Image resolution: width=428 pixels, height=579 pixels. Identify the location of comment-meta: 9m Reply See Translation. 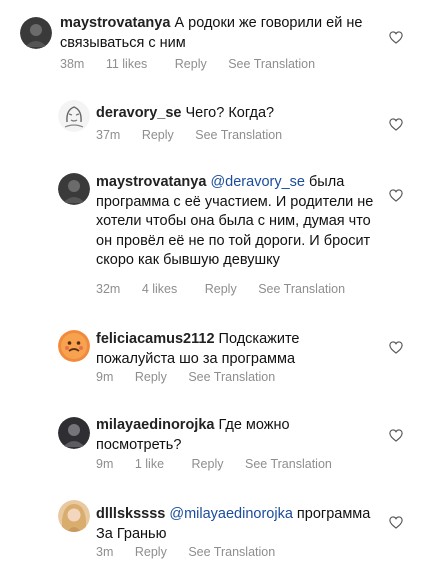
(194, 377).